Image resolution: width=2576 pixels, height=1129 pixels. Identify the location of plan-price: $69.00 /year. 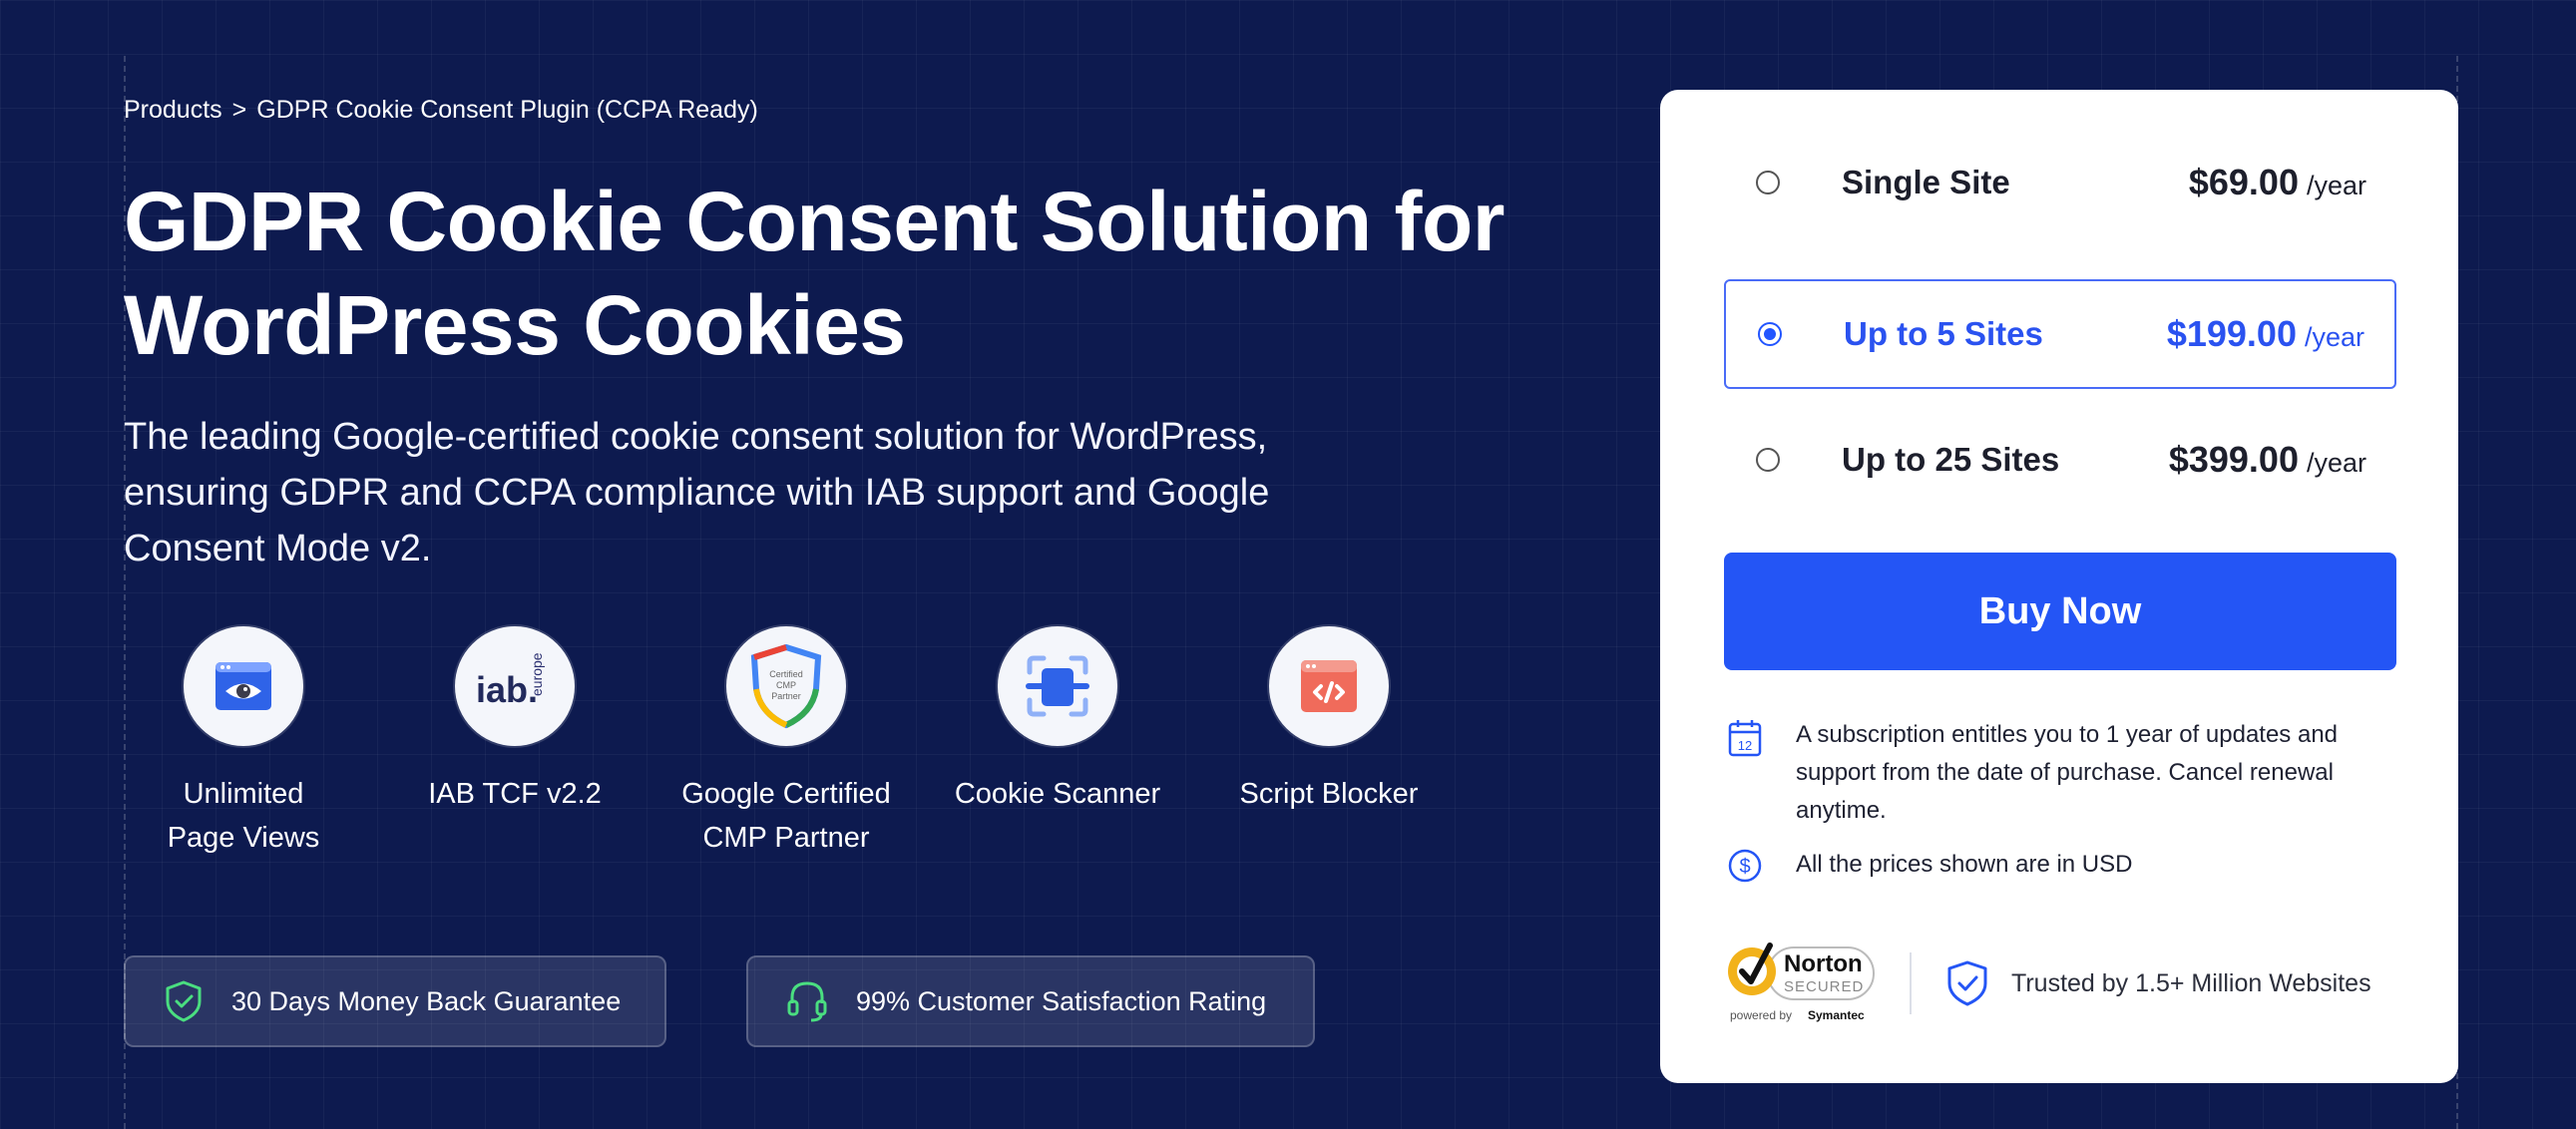
(2277, 182).